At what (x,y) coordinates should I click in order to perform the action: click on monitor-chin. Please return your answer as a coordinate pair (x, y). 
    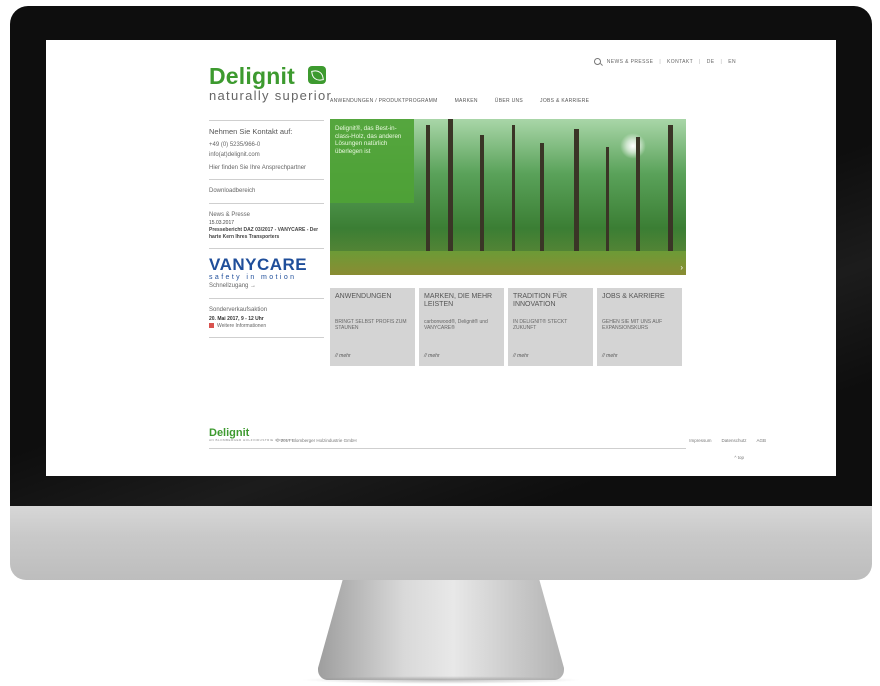
    Looking at the image, I should click on (441, 543).